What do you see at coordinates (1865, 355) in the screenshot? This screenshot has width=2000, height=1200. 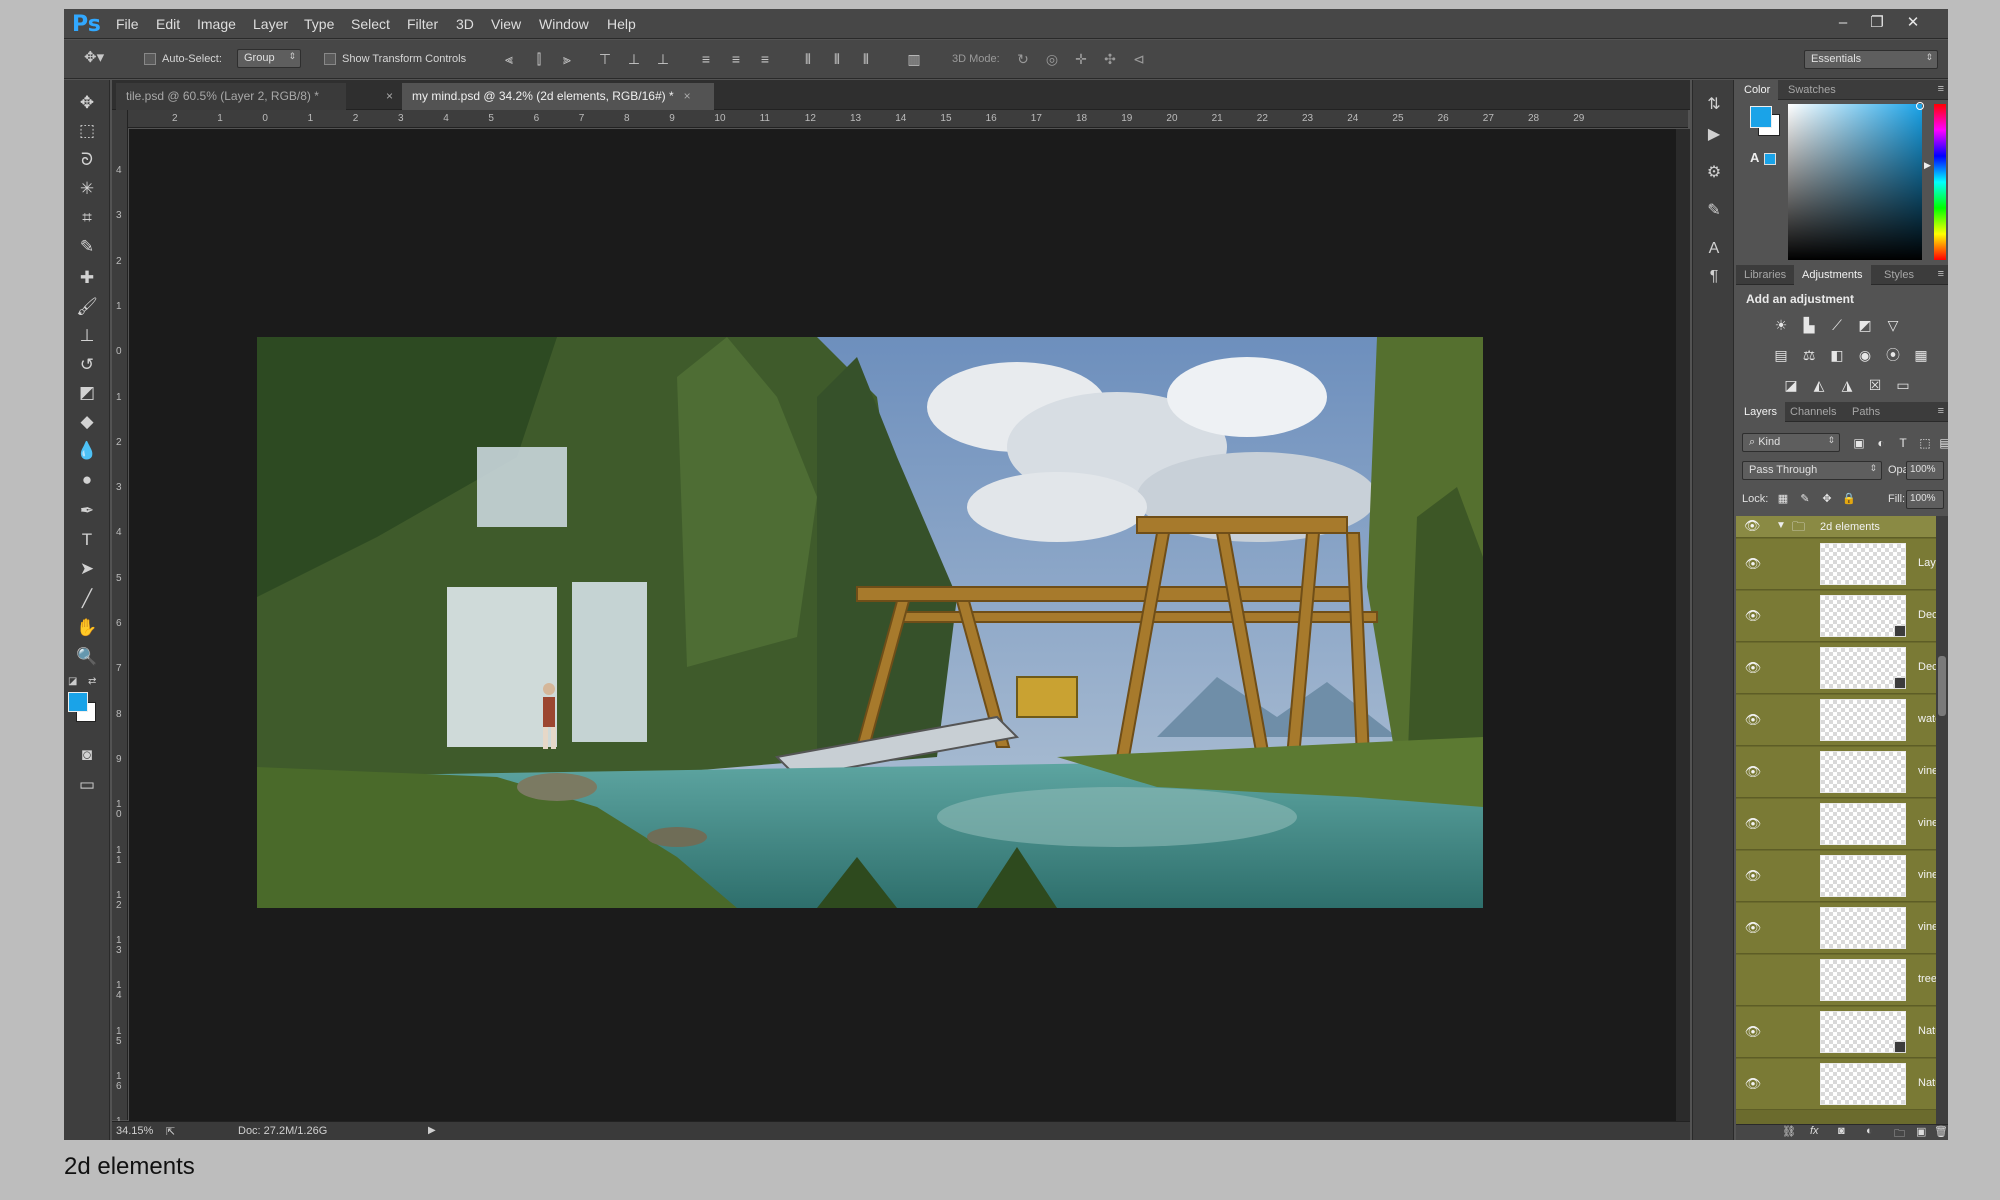 I see `photo-filter-icon: ◉` at bounding box center [1865, 355].